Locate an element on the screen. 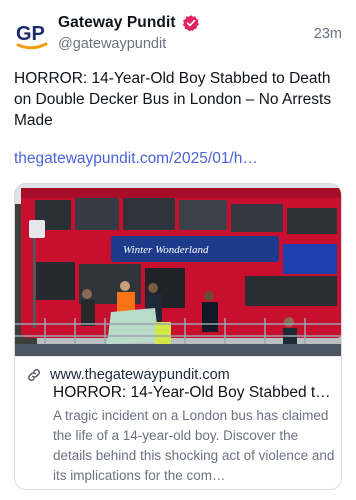  avatar-text: GP is located at coordinates (30, 34).